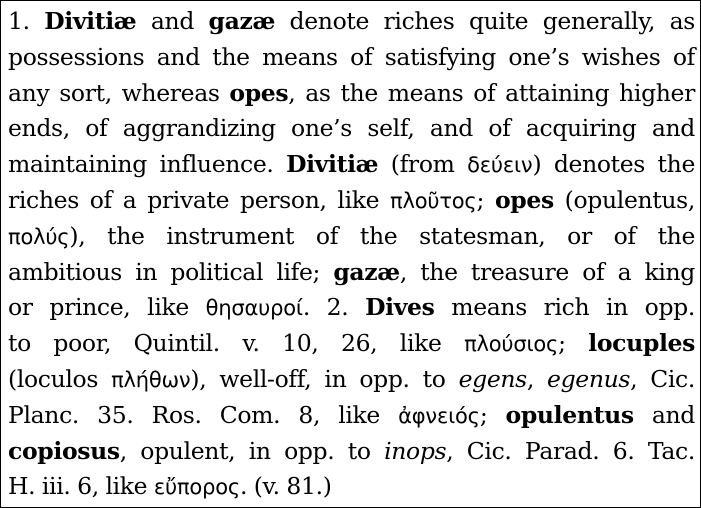 The image size is (701, 508). Describe the element at coordinates (60, 378) in the screenshot. I see `text-run: (loculos` at that location.